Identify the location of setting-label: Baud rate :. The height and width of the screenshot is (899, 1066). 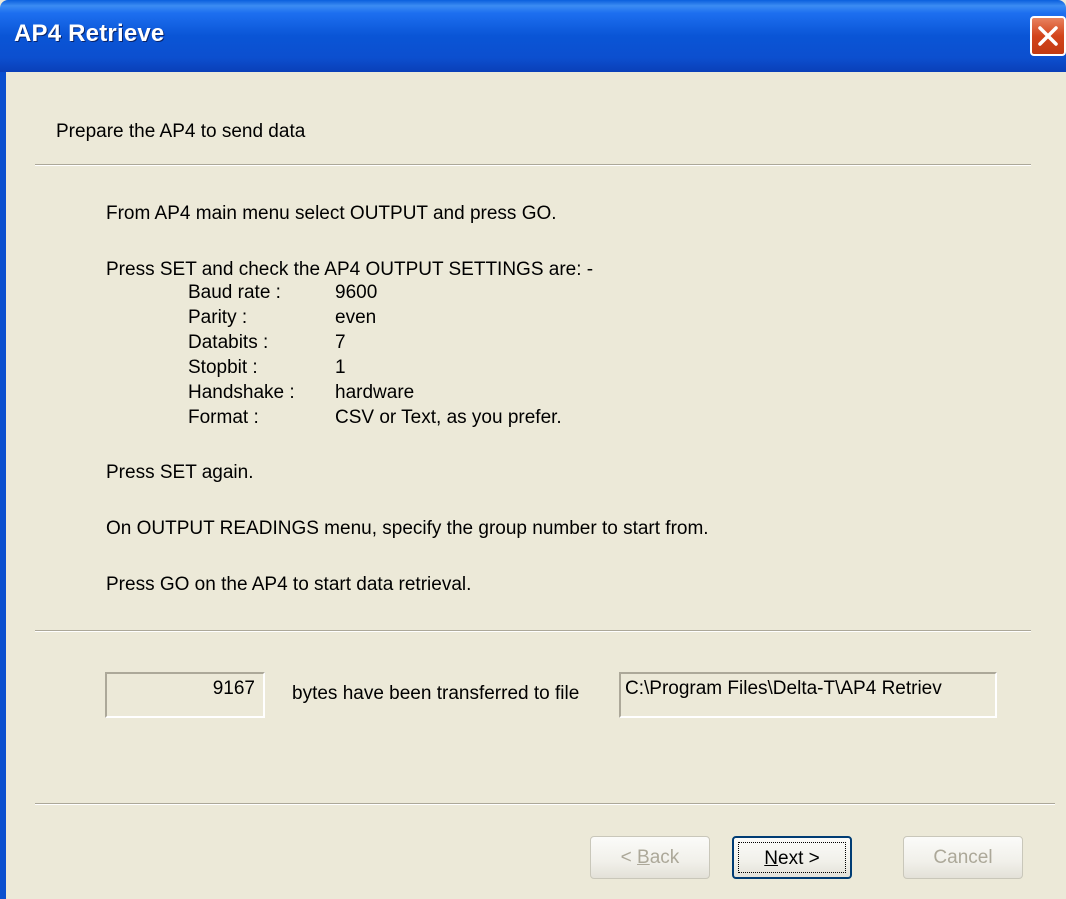
(234, 292).